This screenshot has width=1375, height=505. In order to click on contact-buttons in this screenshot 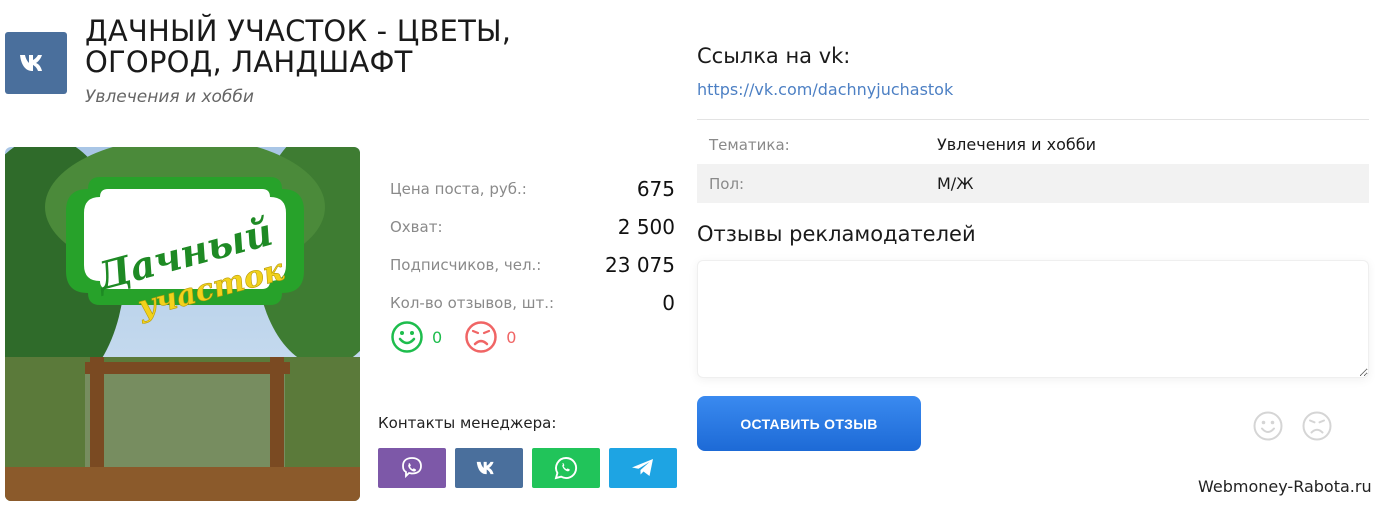, I will do `click(532, 468)`.